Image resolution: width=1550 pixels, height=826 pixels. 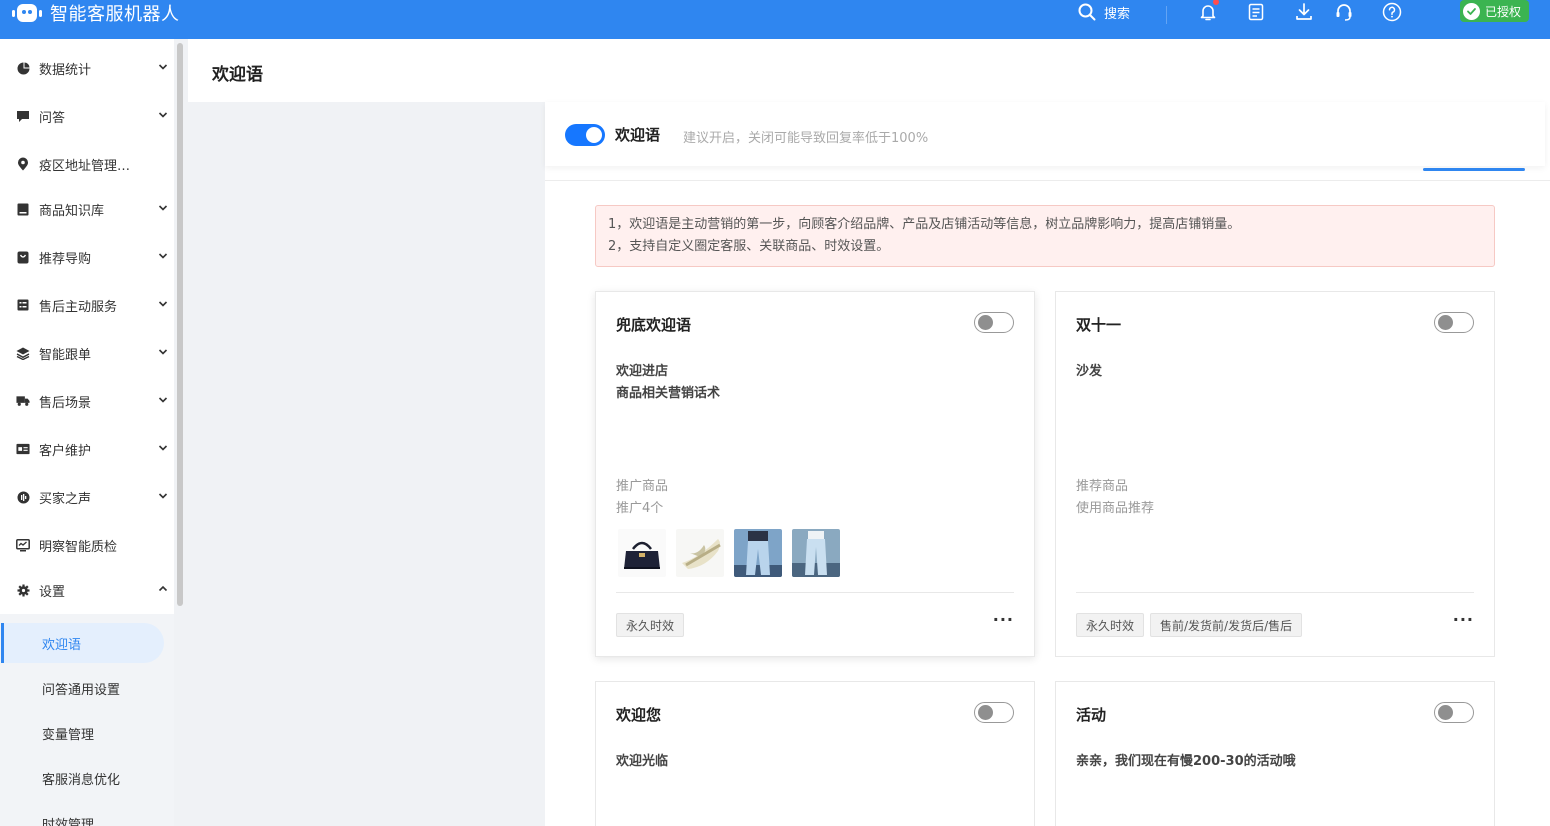 I want to click on submenu-item-label: 欢迎语, so click(x=62, y=645).